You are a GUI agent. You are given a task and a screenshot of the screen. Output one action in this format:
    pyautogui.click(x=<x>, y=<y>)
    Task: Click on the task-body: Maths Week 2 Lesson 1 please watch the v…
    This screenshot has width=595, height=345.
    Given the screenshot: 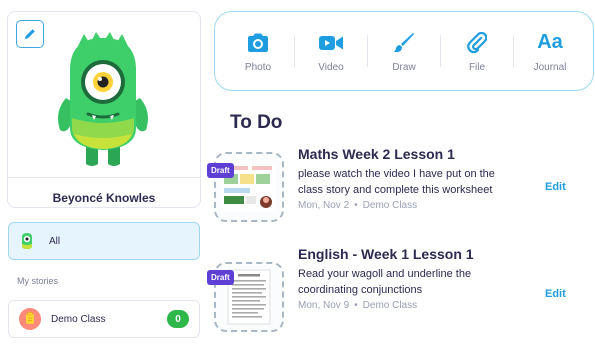 What is the action you would take?
    pyautogui.click(x=403, y=178)
    